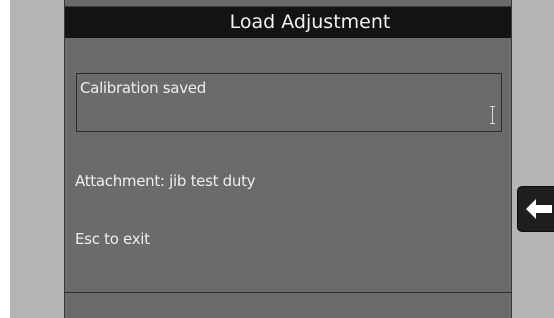 The width and height of the screenshot is (554, 318). What do you see at coordinates (539, 209) in the screenshot?
I see `arrow-left-icon` at bounding box center [539, 209].